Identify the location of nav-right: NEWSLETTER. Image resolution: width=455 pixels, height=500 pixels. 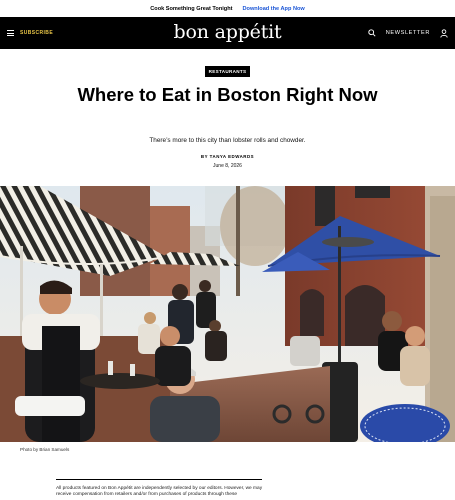
(408, 33).